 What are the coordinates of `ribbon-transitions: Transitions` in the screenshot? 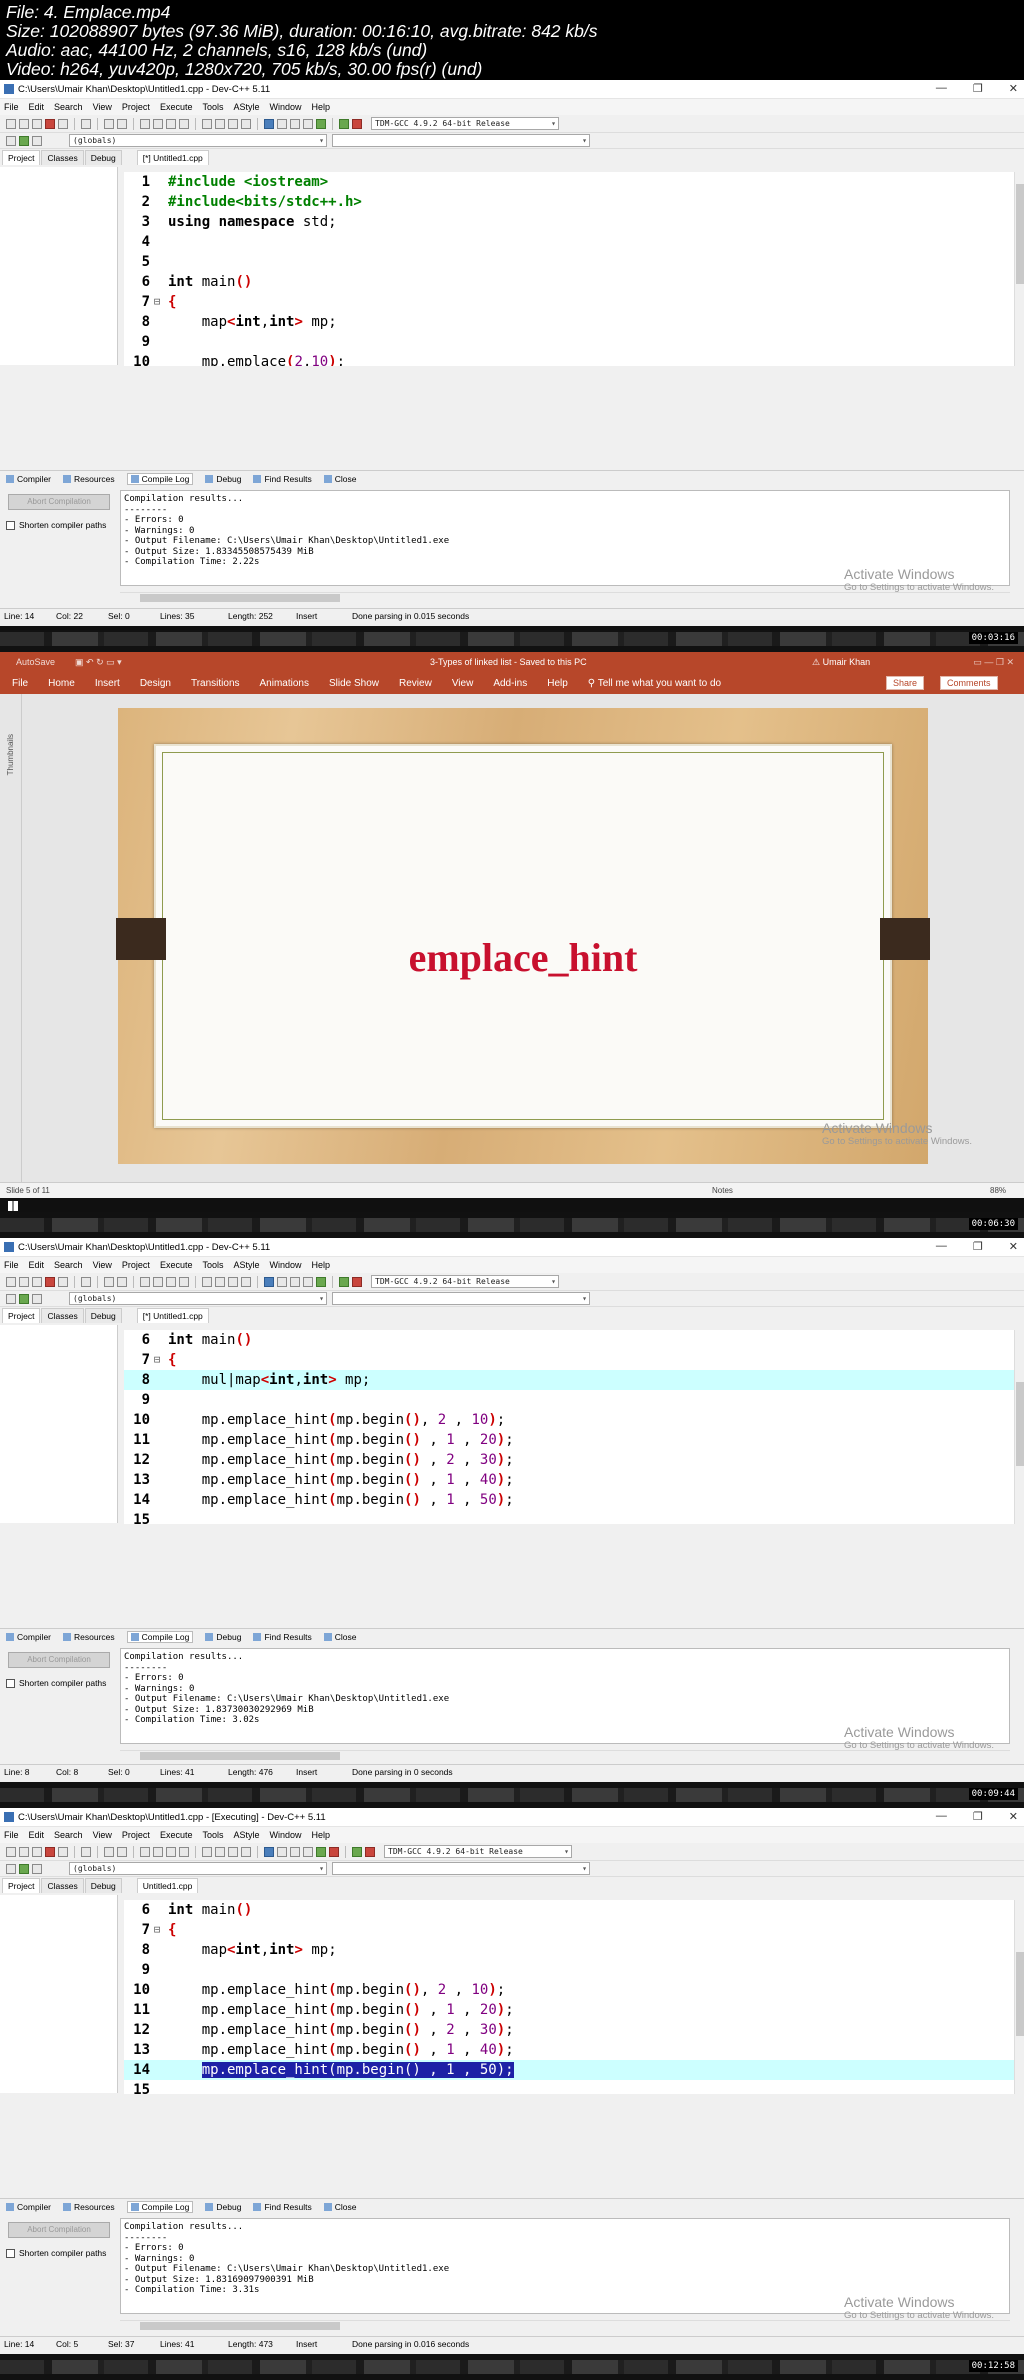 It's located at (215, 683).